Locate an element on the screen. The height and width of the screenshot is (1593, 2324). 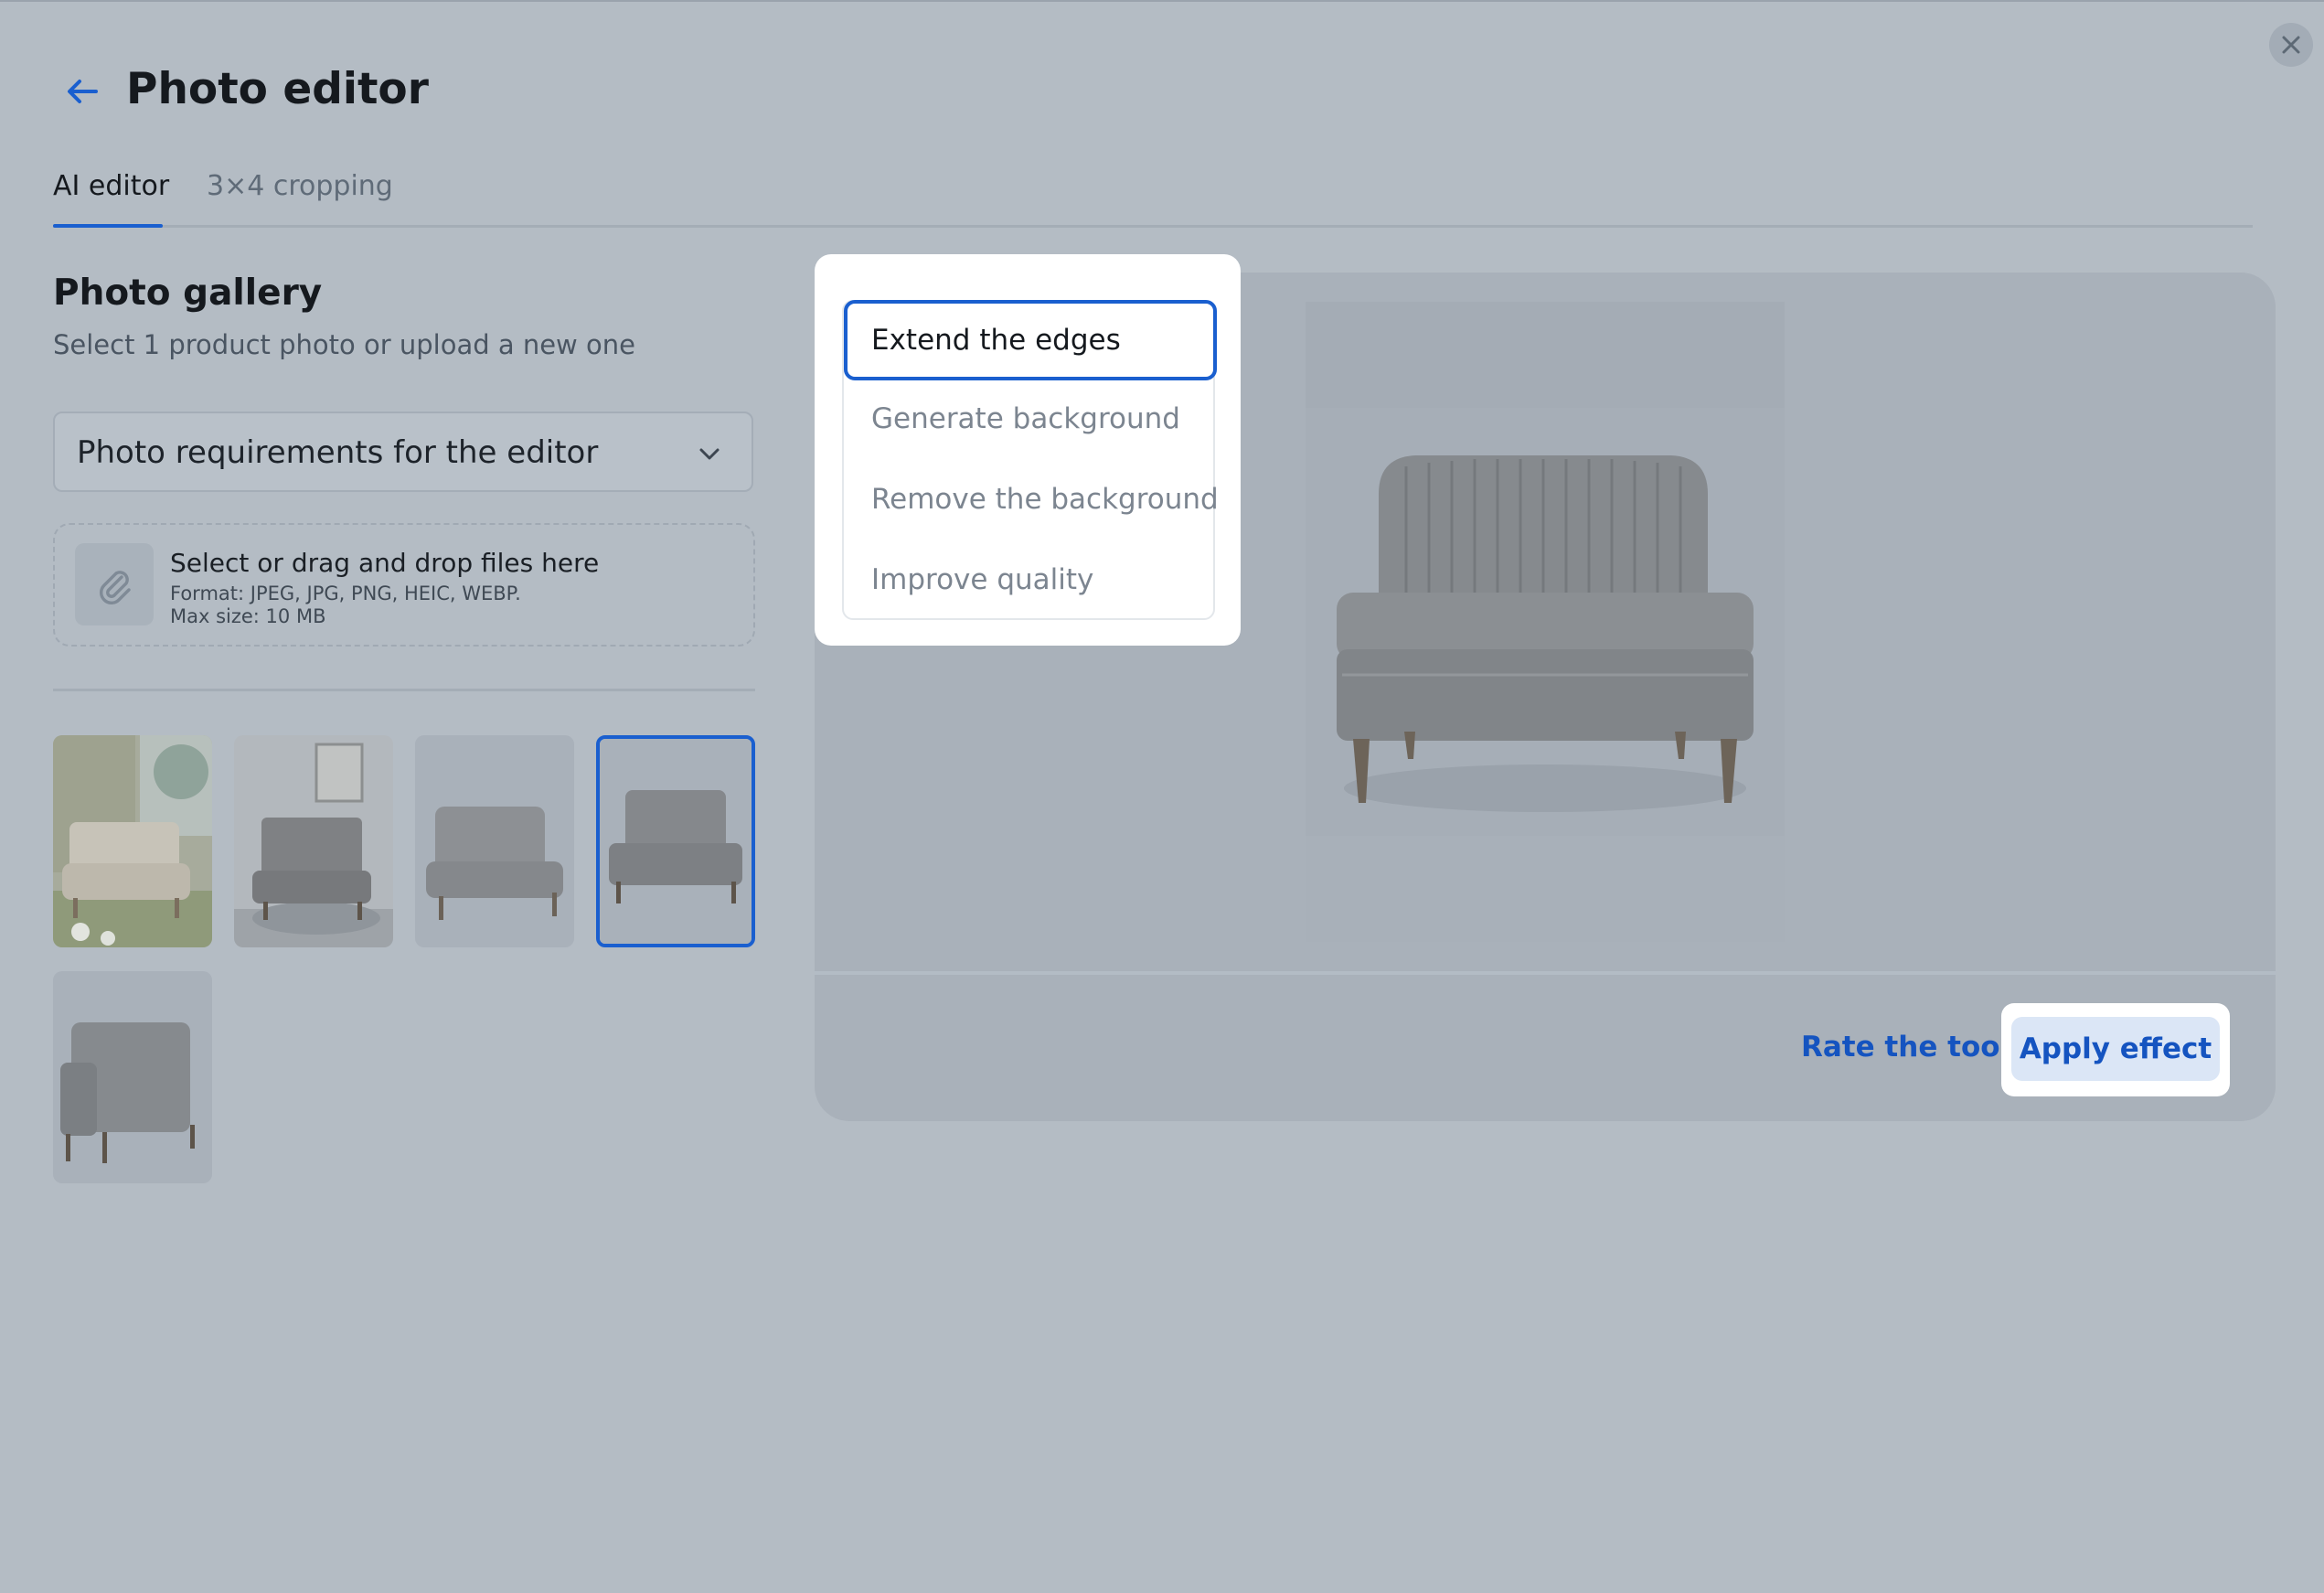
arrow-left-icon is located at coordinates (83, 92).